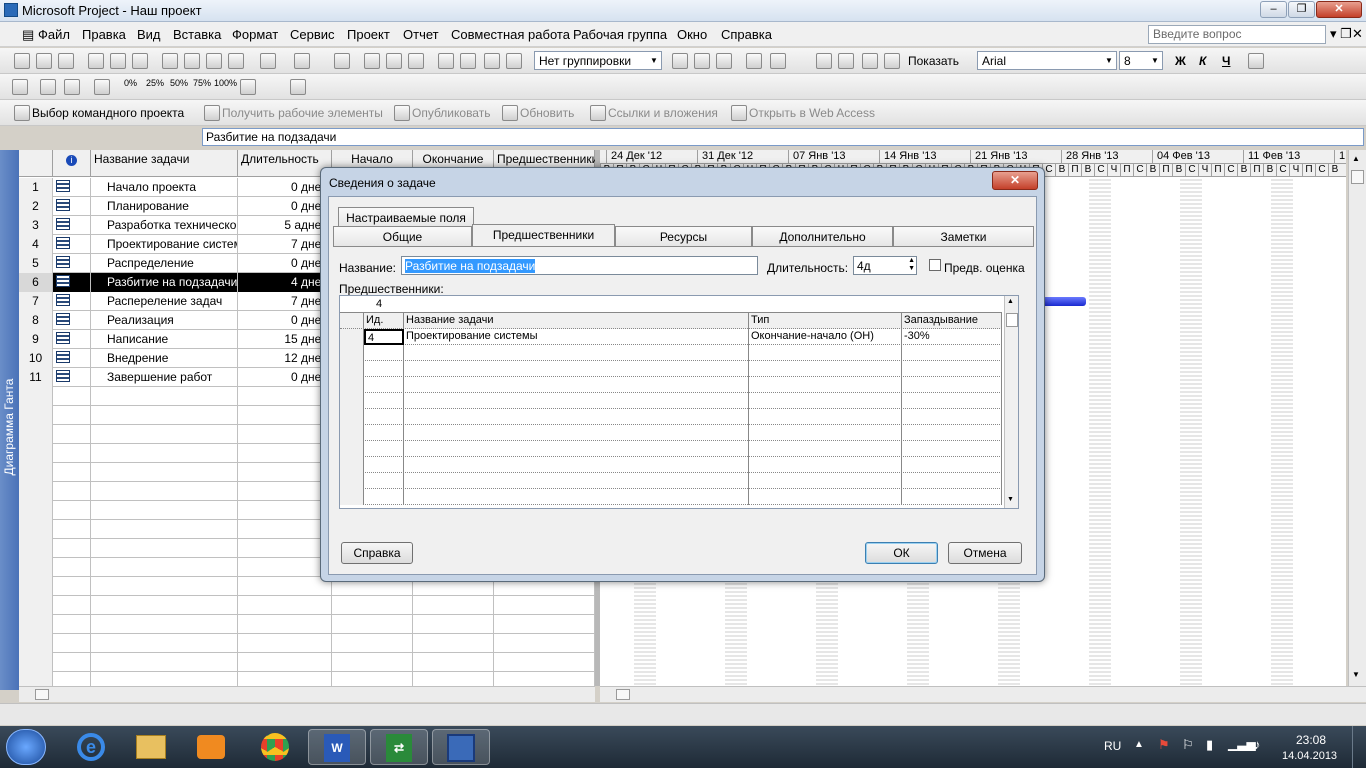 This screenshot has width=1366, height=768. Describe the element at coordinates (164, 244) in the screenshot. I see `task-name-cell: Проектирование систем` at that location.